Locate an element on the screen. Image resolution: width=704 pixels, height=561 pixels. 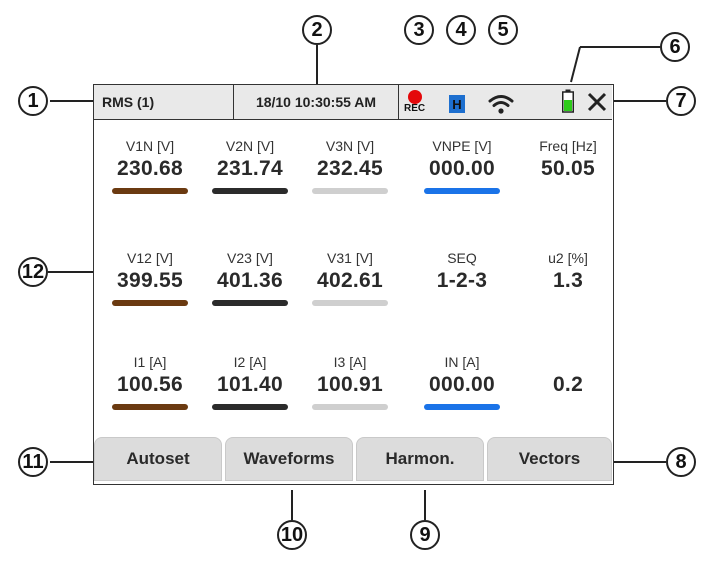
measurement-cell: VNPE [V] 000.00 is located at coordinates (462, 165).